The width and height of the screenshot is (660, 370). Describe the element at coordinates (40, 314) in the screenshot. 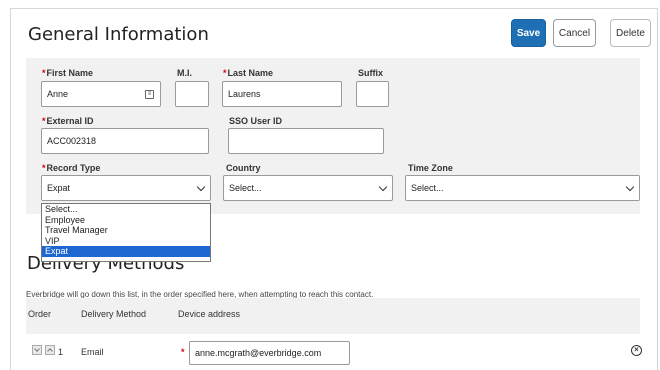

I see `column-order: Order` at that location.